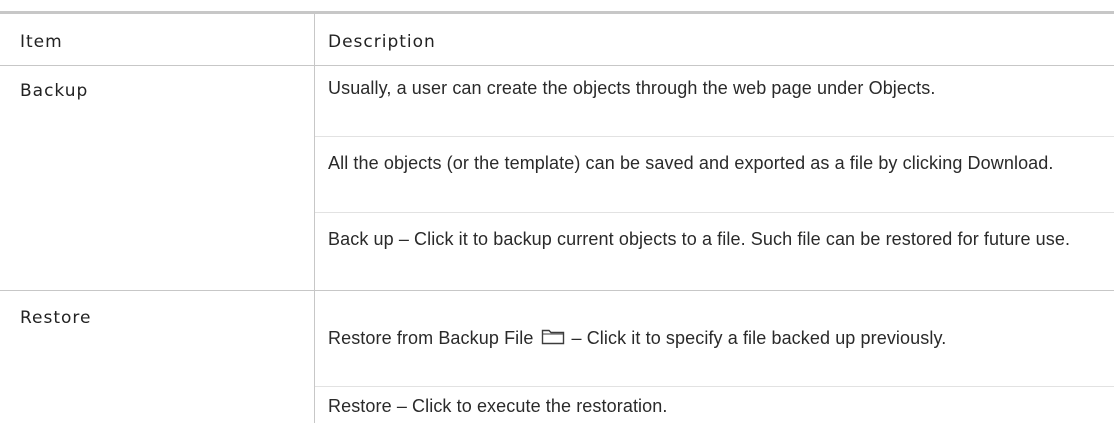  What do you see at coordinates (382, 42) in the screenshot?
I see `header-description: Description` at bounding box center [382, 42].